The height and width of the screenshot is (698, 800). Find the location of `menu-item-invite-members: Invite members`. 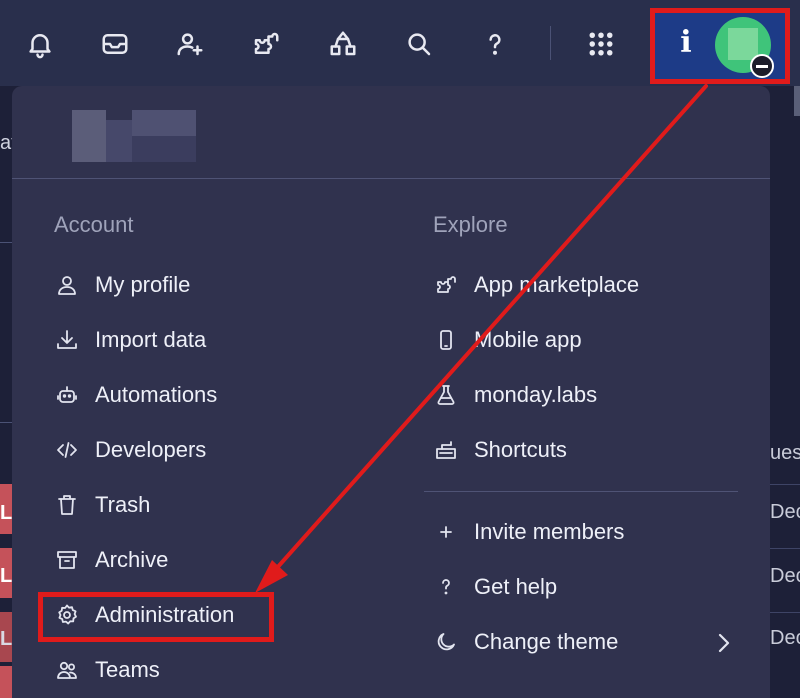

menu-item-invite-members: Invite members is located at coordinates (528, 532).